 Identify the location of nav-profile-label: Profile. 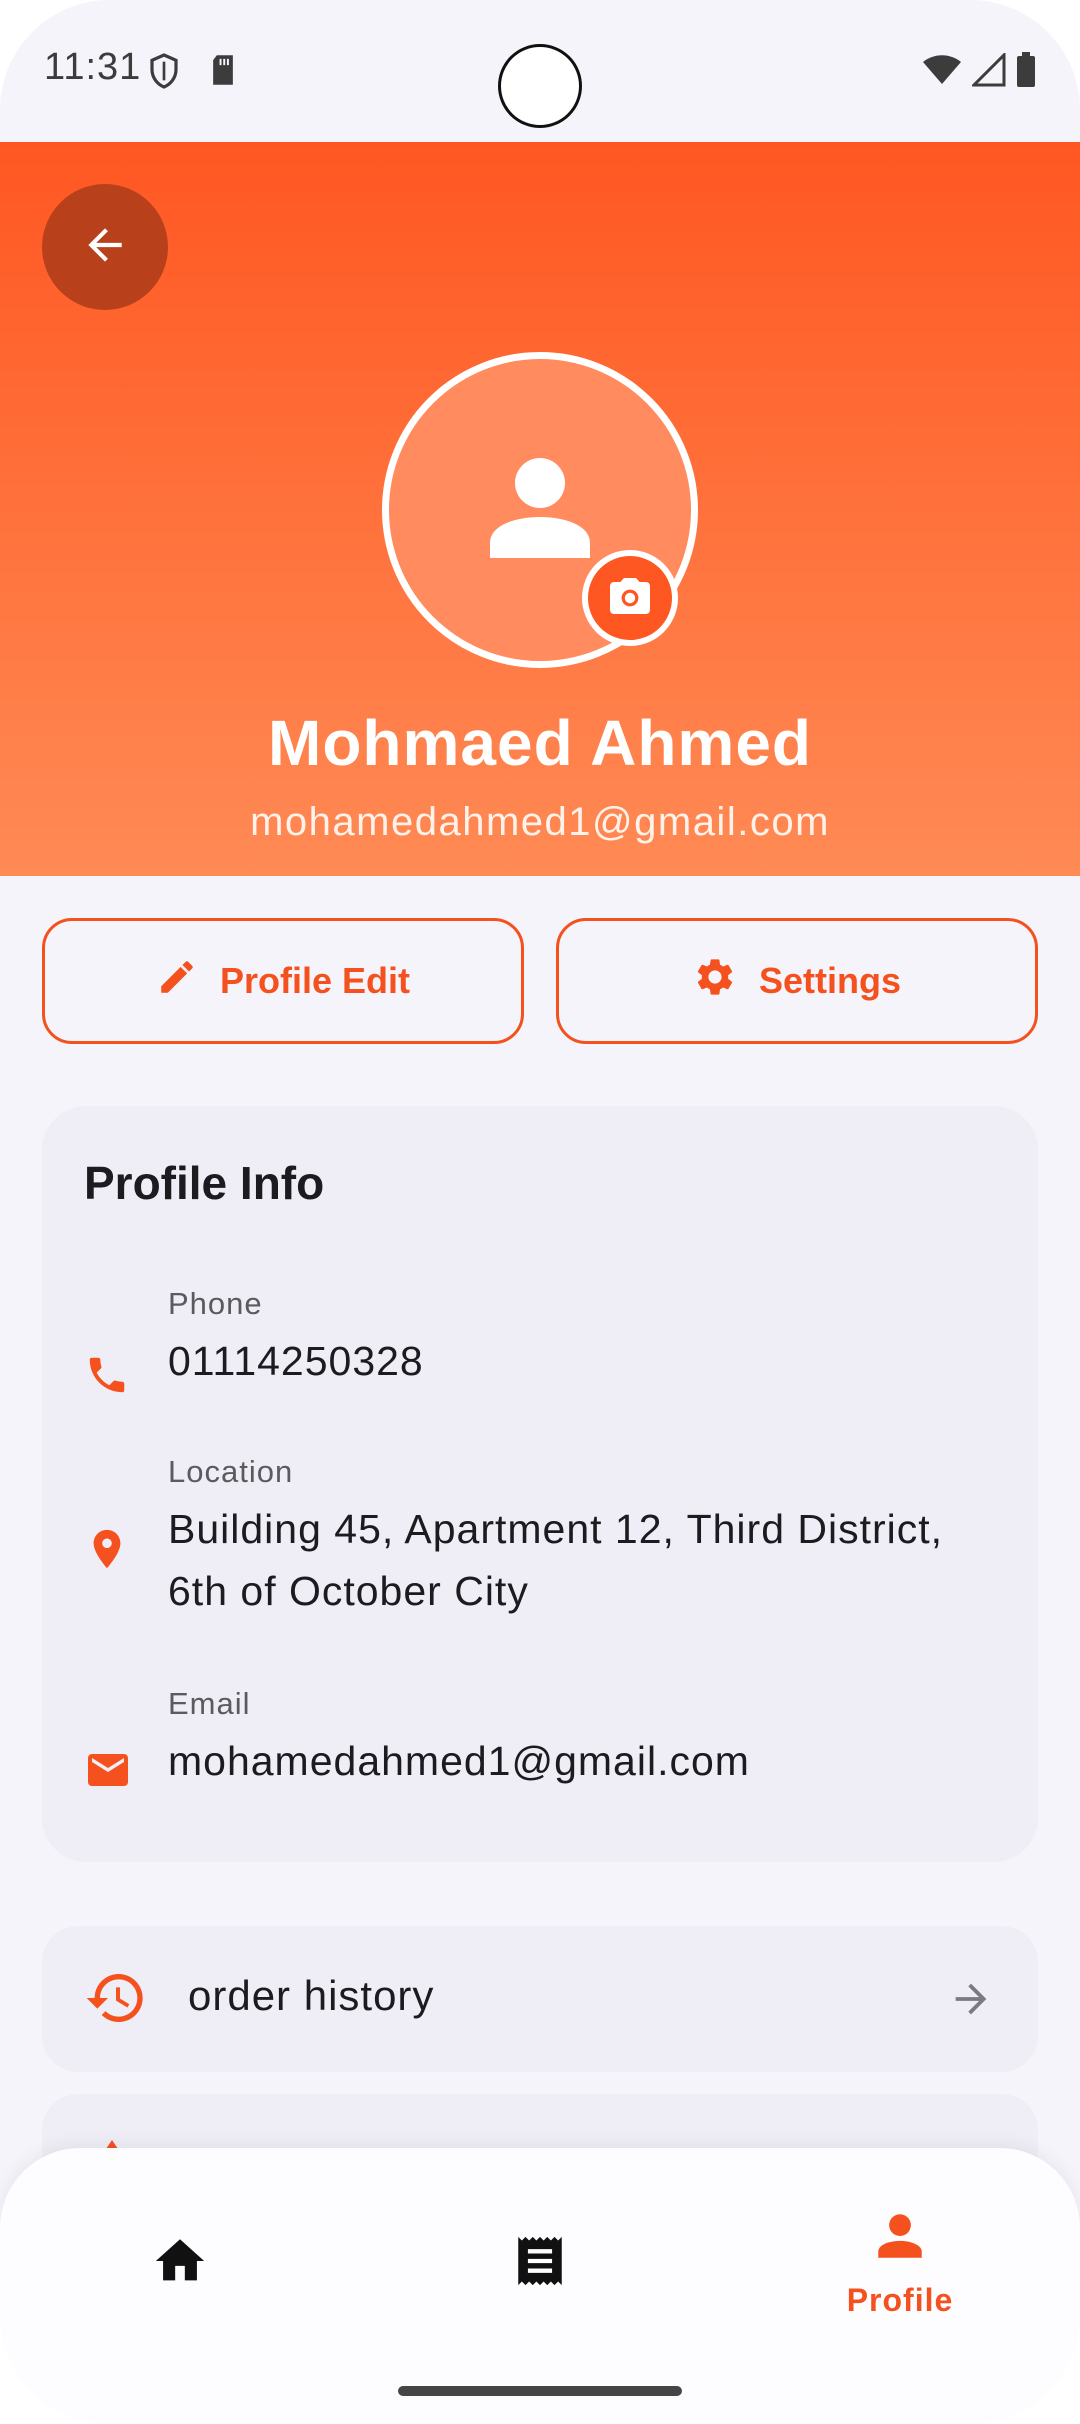
(900, 2300).